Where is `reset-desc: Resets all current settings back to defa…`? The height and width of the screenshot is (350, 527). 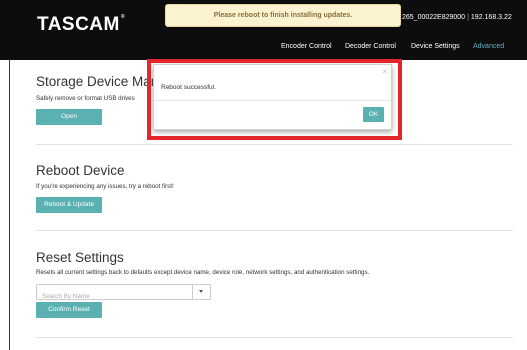
reset-desc: Resets all current settings back to defa… is located at coordinates (203, 272).